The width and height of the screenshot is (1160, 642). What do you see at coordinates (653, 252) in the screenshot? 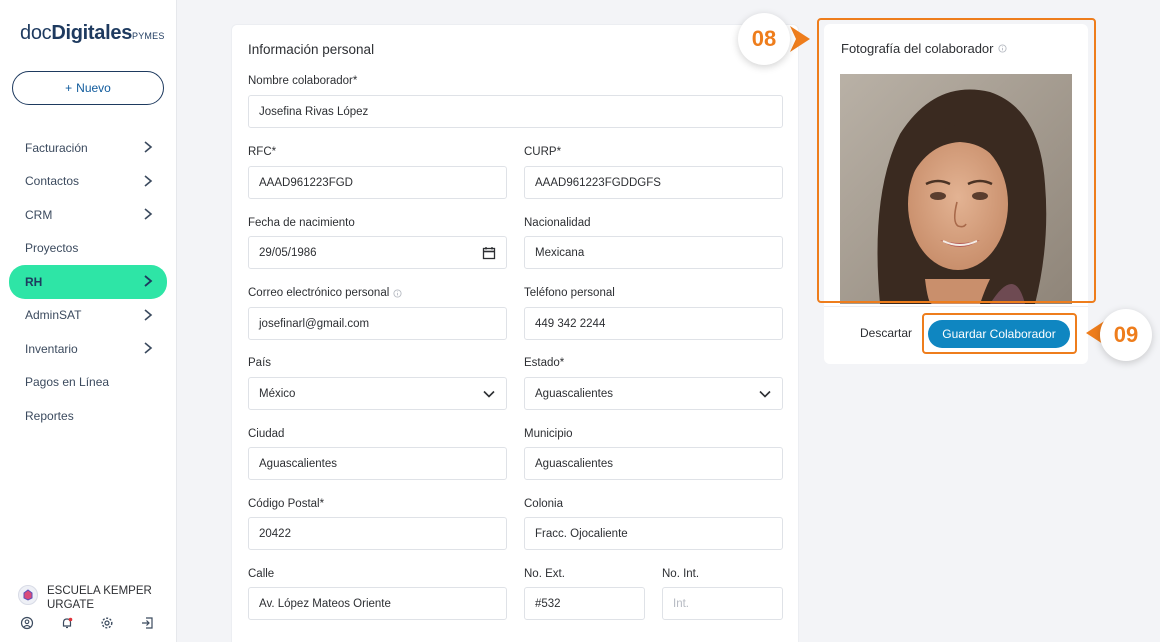
I see `nacionalidad-input: Mexicana` at bounding box center [653, 252].